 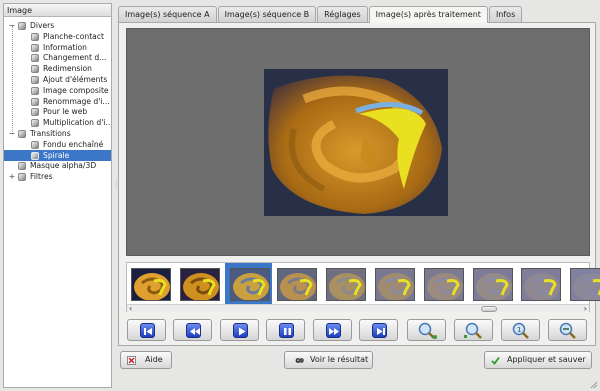 I want to click on tree-item: − Divers, so click(x=57, y=25).